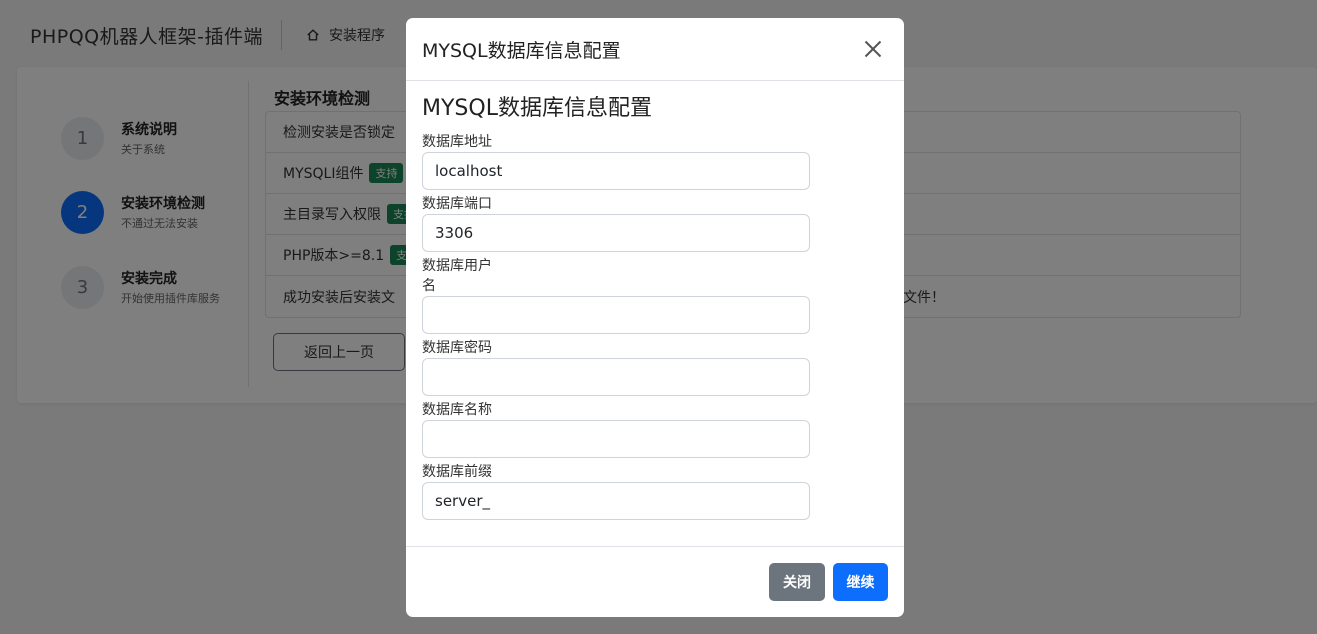  I want to click on close-icon, so click(873, 49).